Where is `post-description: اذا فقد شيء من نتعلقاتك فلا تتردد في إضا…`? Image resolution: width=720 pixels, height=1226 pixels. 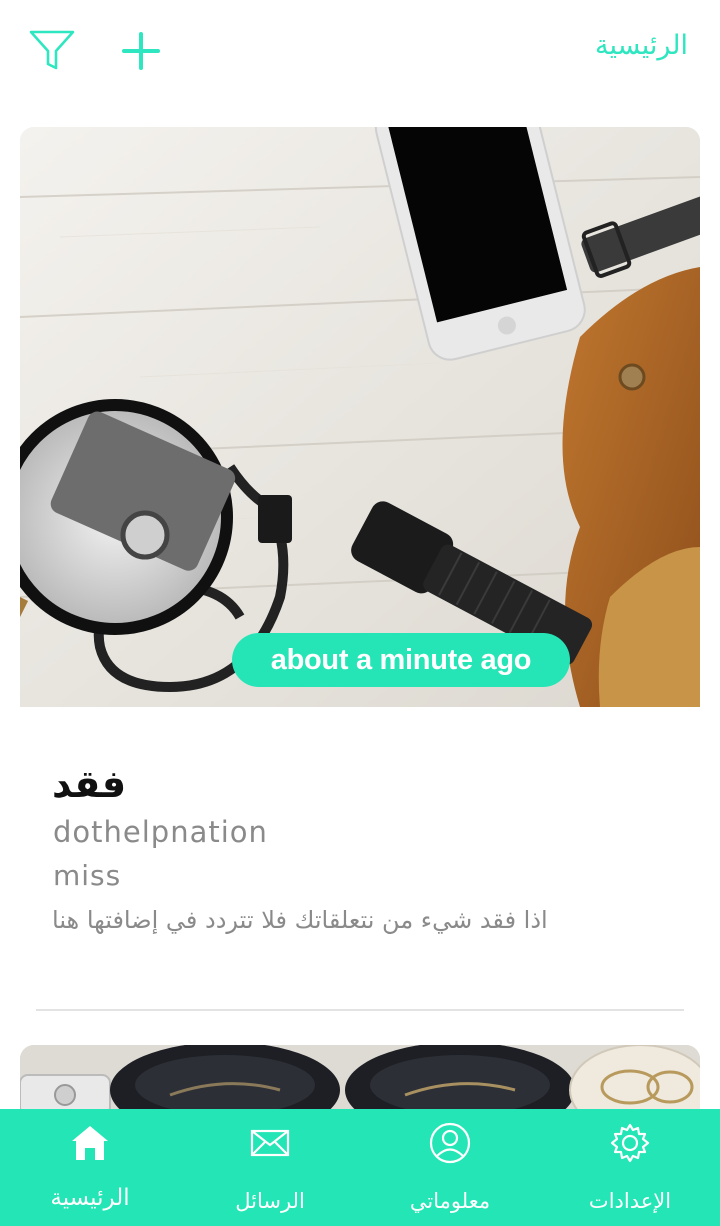 post-description: اذا فقد شيء من نتعلقاتك فلا تتردد في إضا… is located at coordinates (300, 920).